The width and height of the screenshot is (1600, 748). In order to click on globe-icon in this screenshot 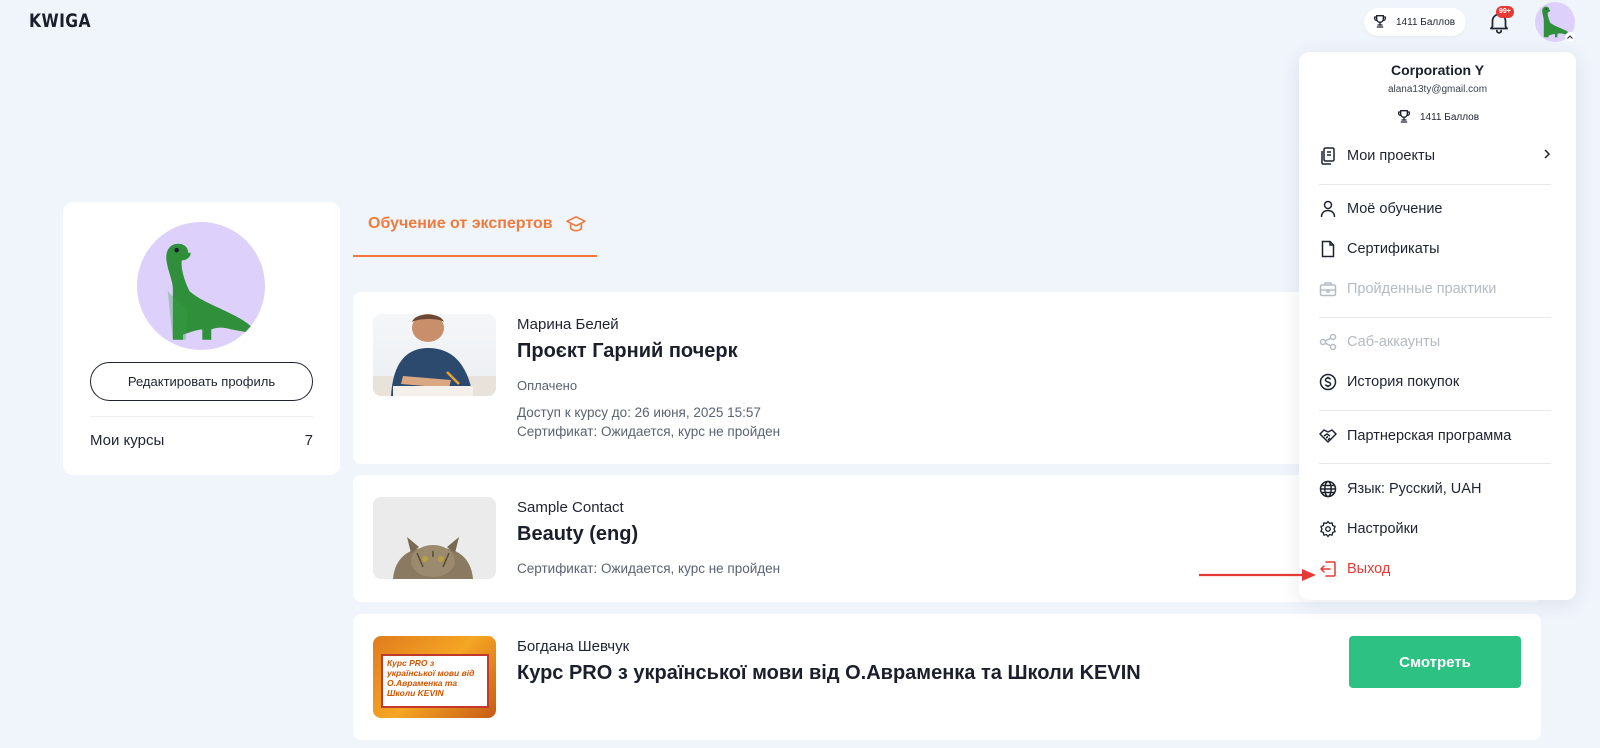, I will do `click(1328, 489)`.